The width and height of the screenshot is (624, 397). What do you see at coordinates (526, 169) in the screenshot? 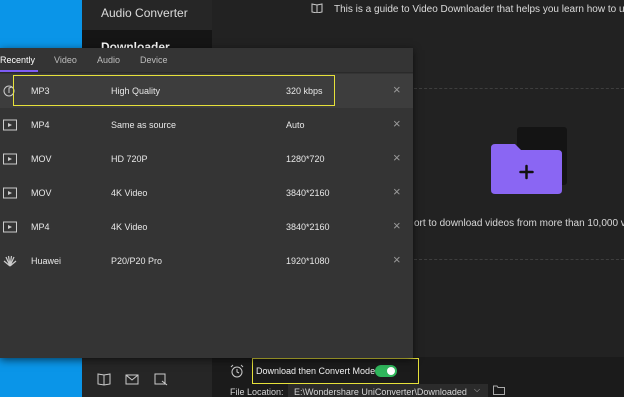
I see `add-folder-icon` at bounding box center [526, 169].